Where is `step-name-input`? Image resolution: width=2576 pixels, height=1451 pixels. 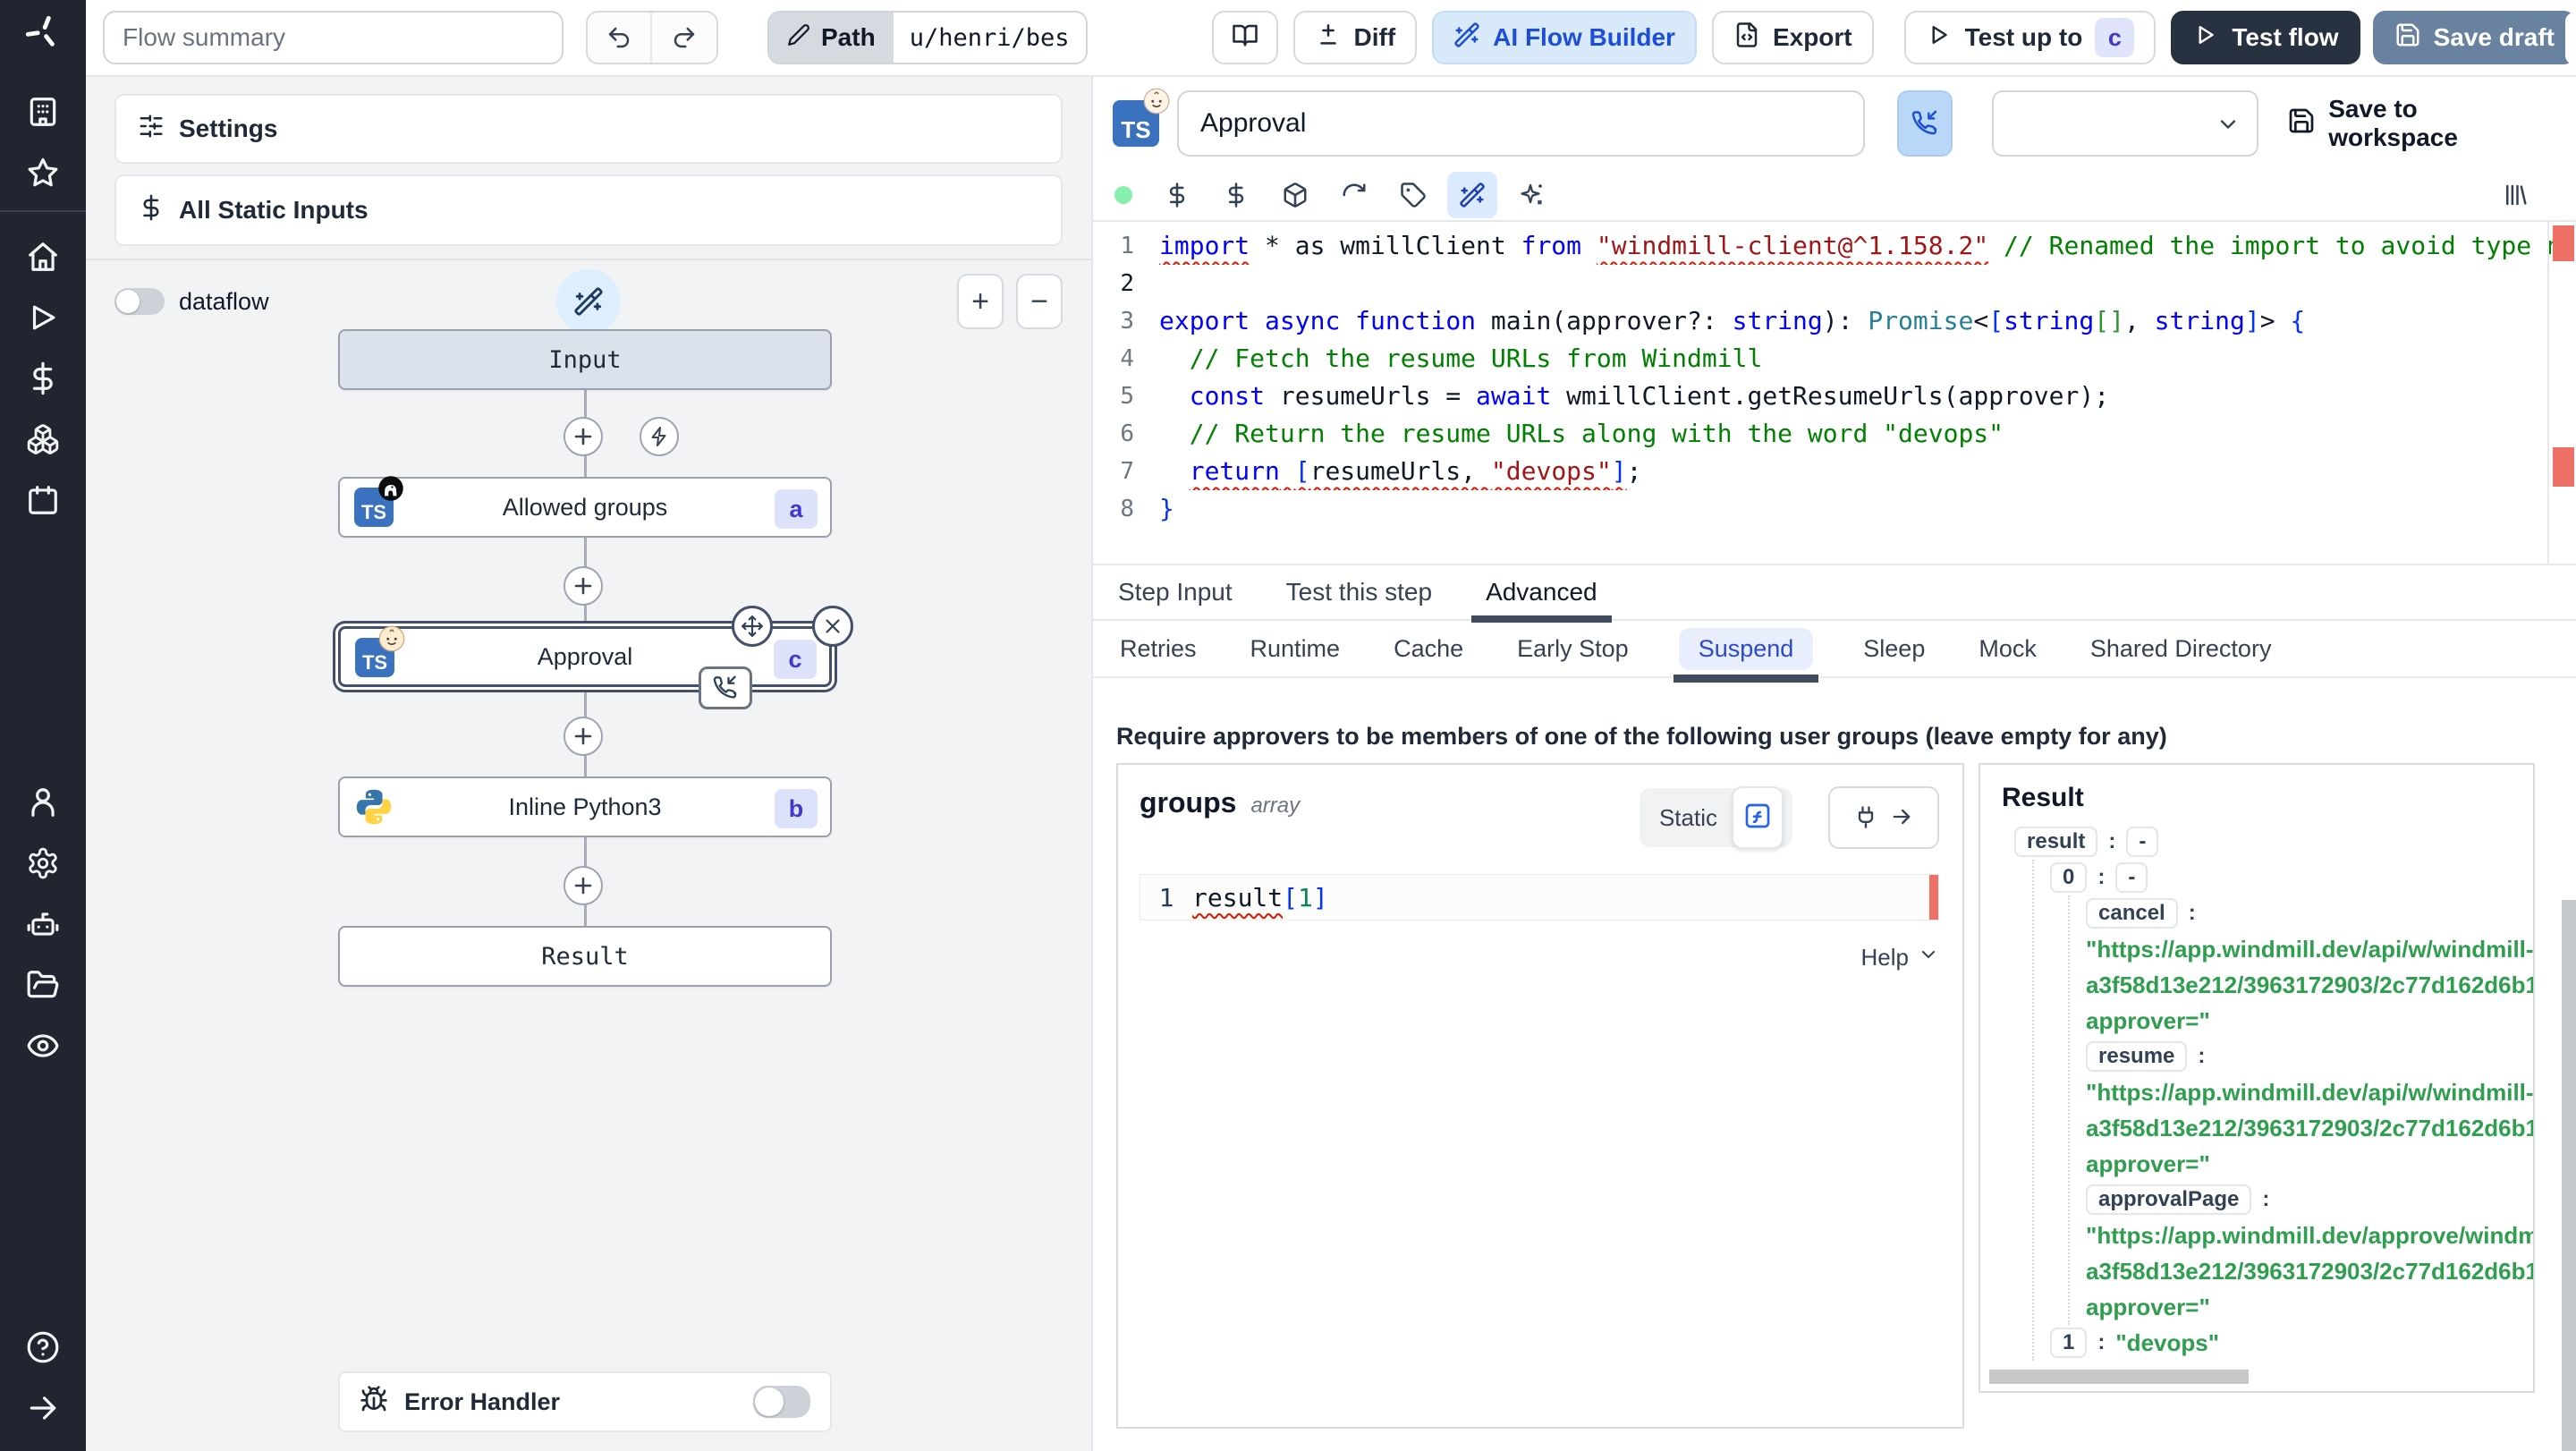 step-name-input is located at coordinates (1521, 123).